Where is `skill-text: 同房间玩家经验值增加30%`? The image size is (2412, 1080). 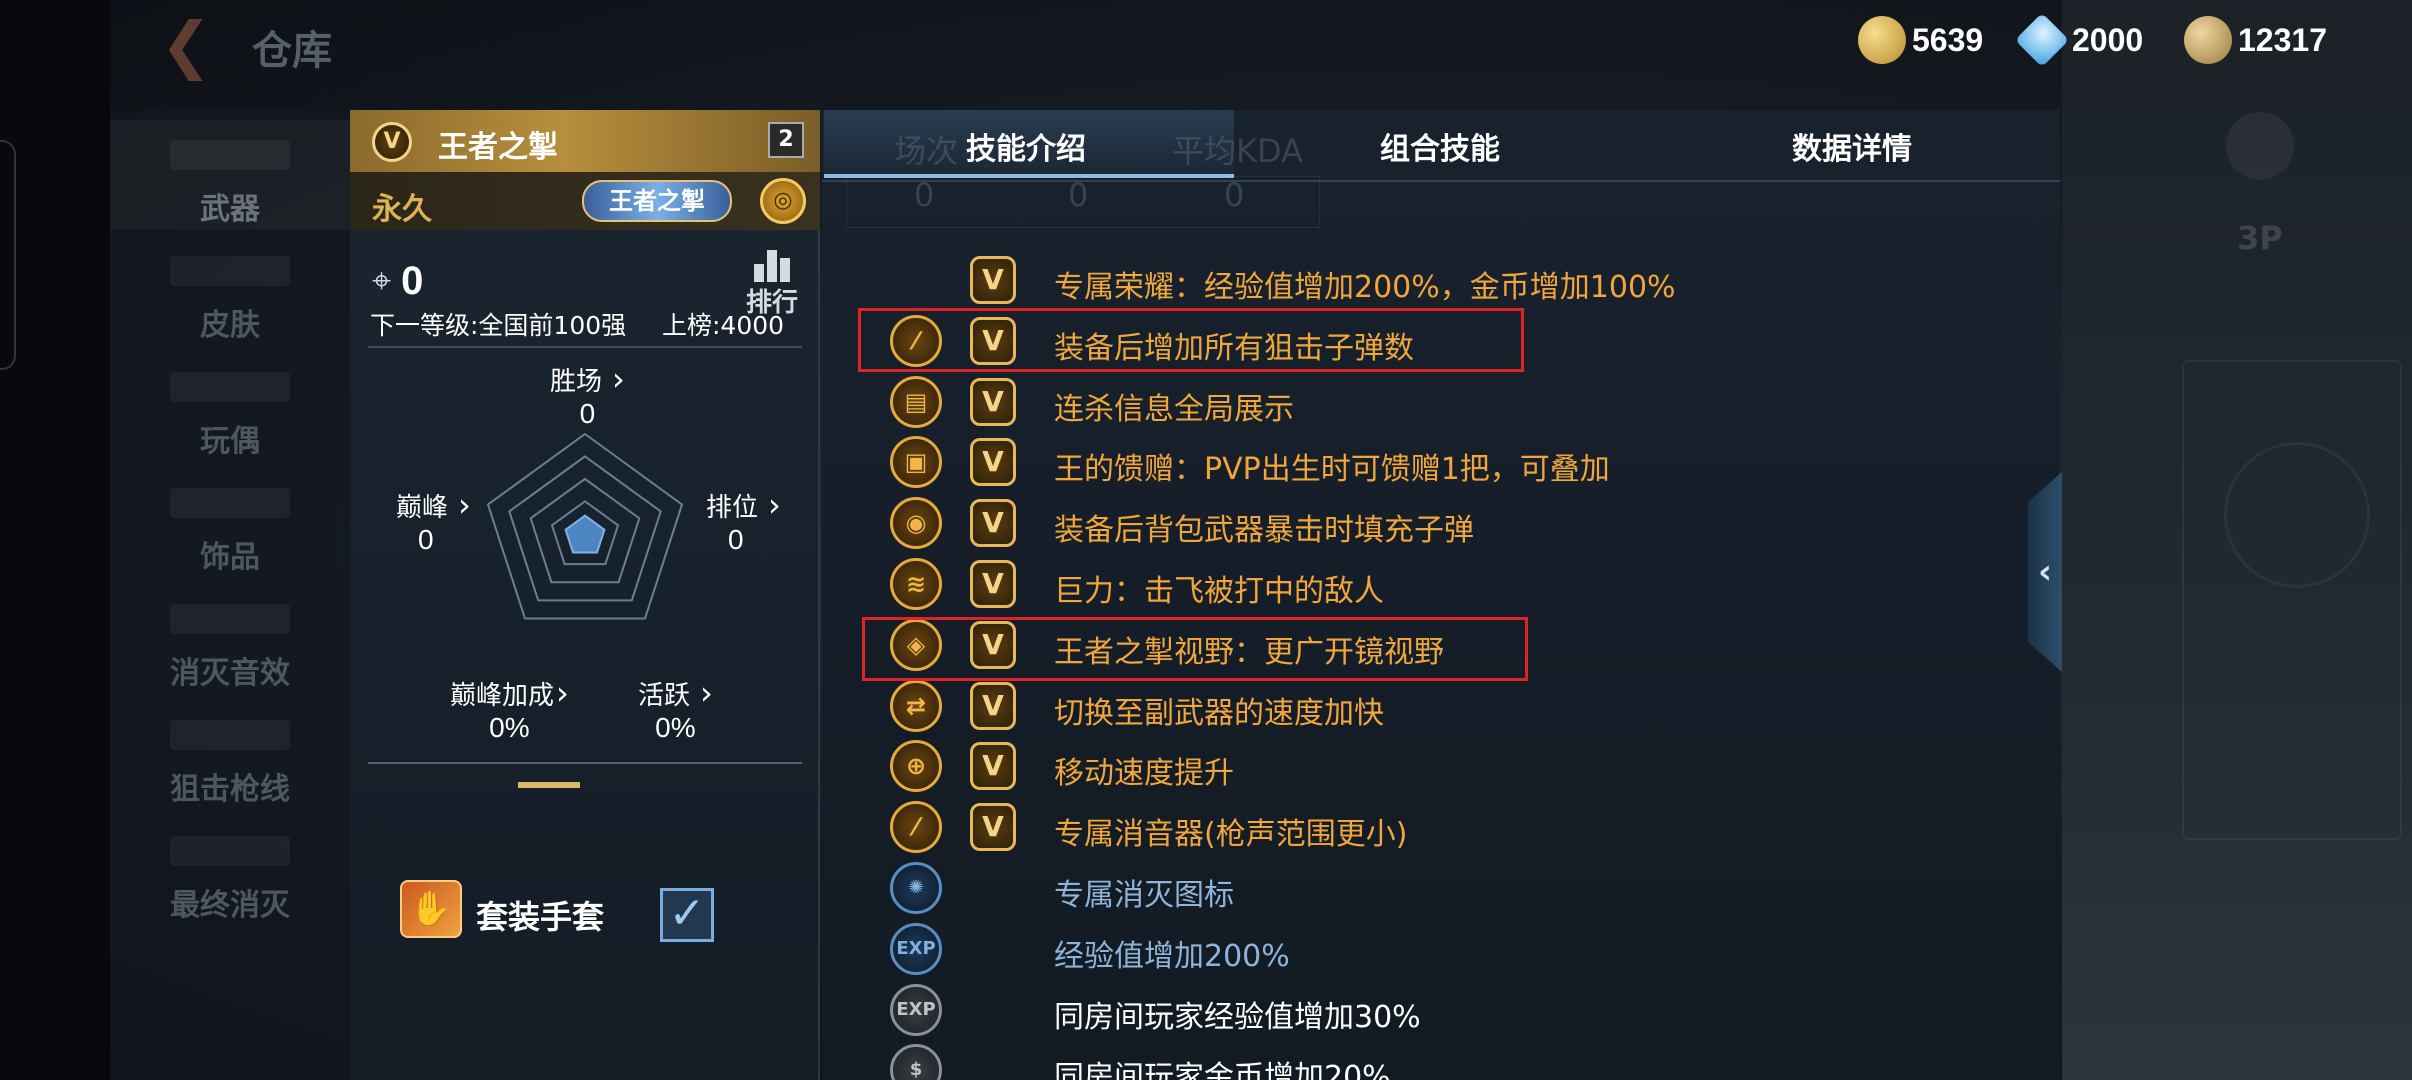 skill-text: 同房间玩家经验值增加30% is located at coordinates (1237, 1017).